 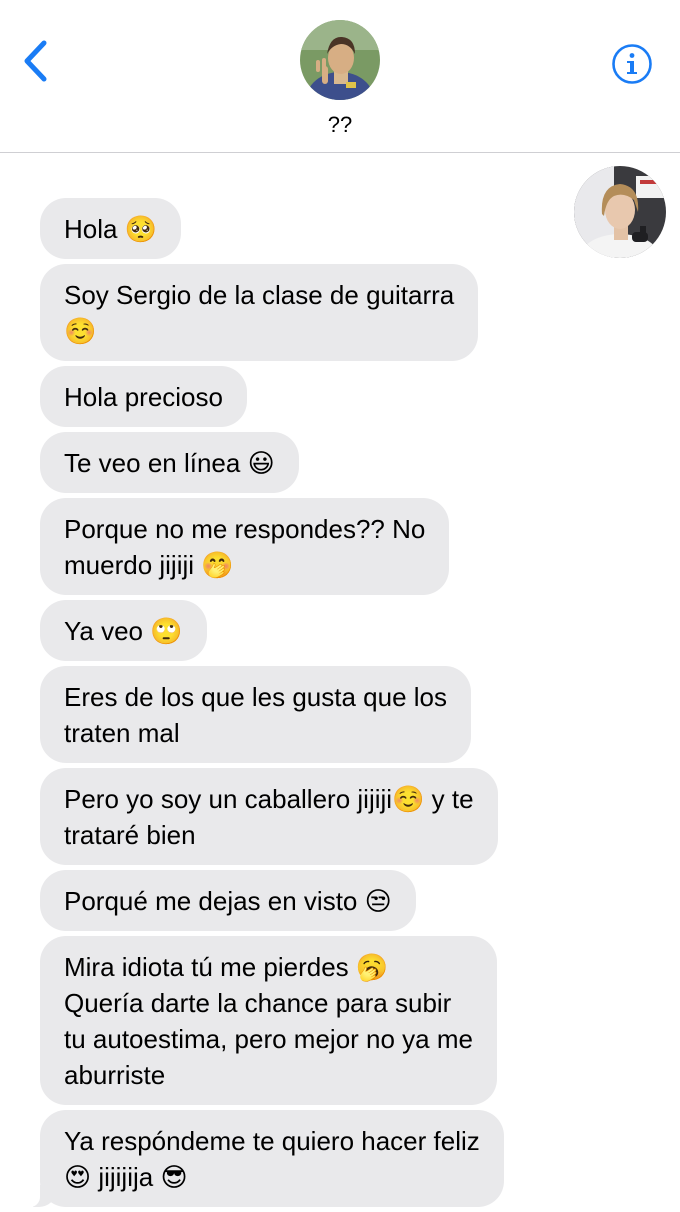 I want to click on message-bubble: Te veo en línea 😃, so click(x=169, y=462).